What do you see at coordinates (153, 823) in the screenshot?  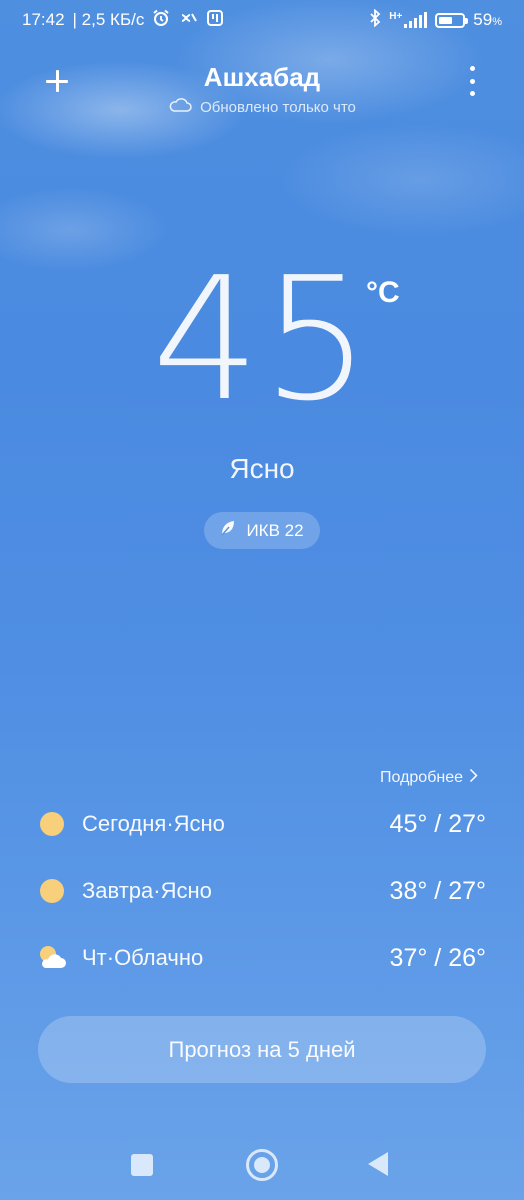 I see `forecast-day-label: Сегодня·Ясно` at bounding box center [153, 823].